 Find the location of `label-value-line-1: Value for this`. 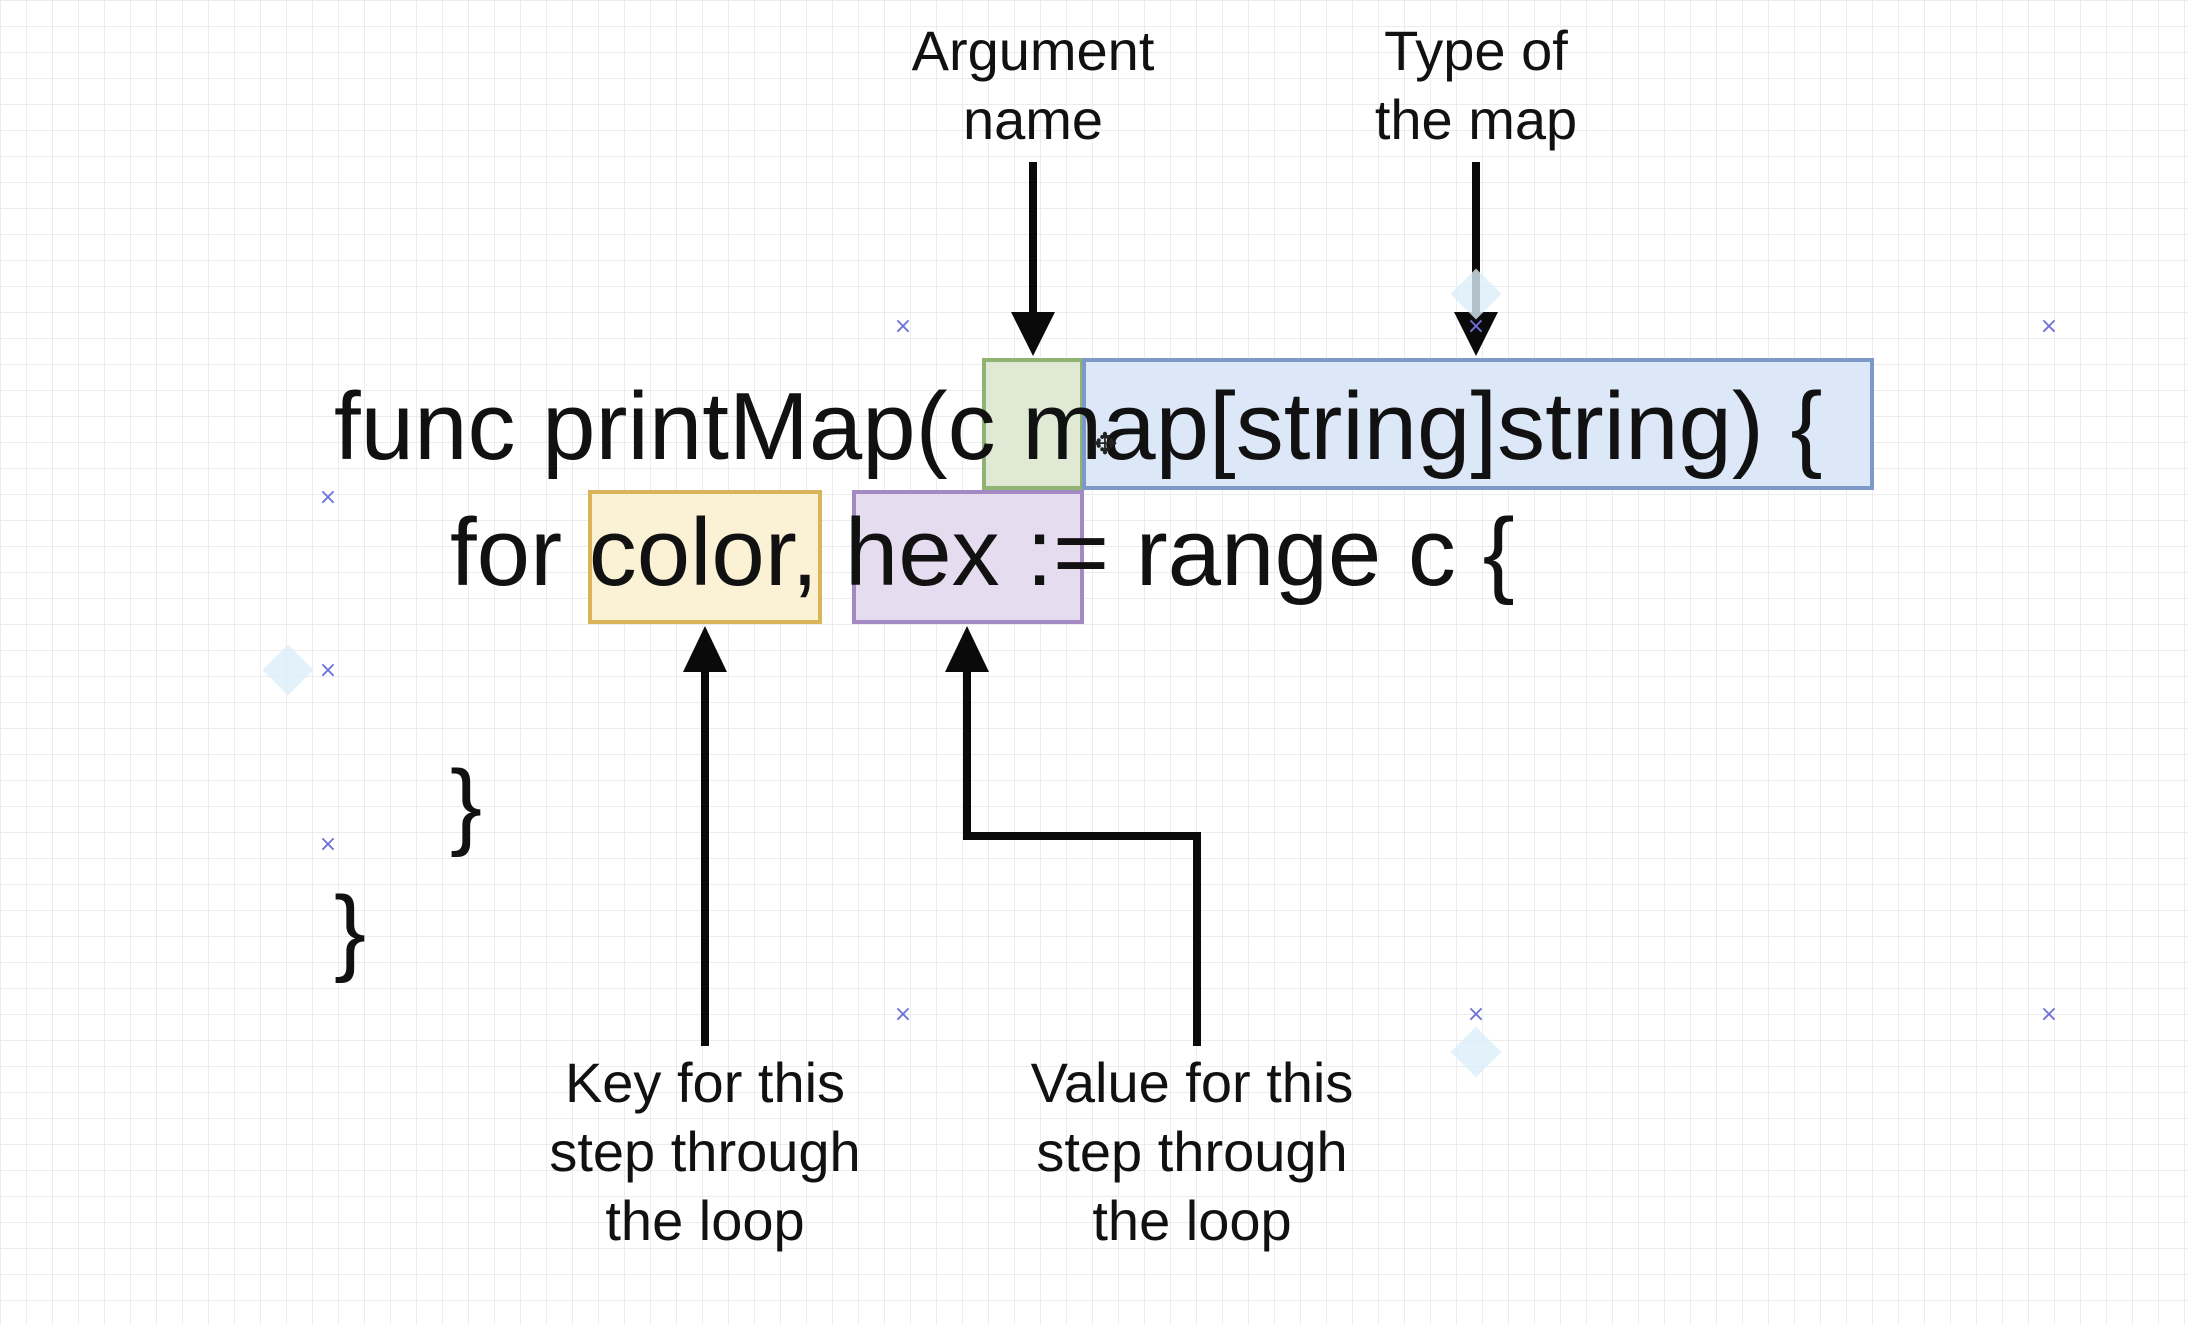

label-value-line-1: Value for this is located at coordinates (1192, 1082).